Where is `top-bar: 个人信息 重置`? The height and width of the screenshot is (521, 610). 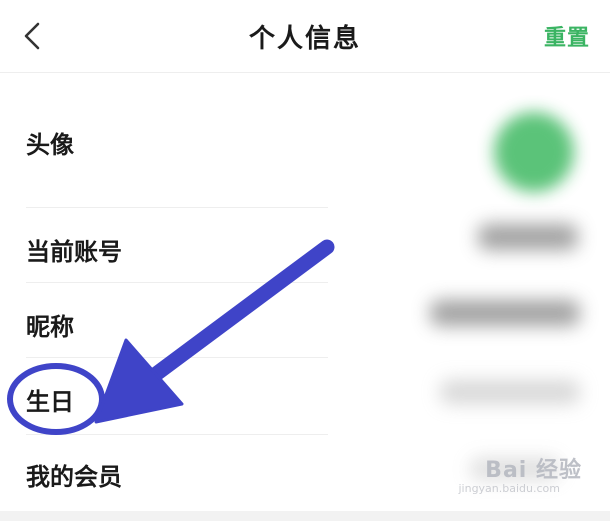
top-bar: 个人信息 重置 is located at coordinates (305, 36).